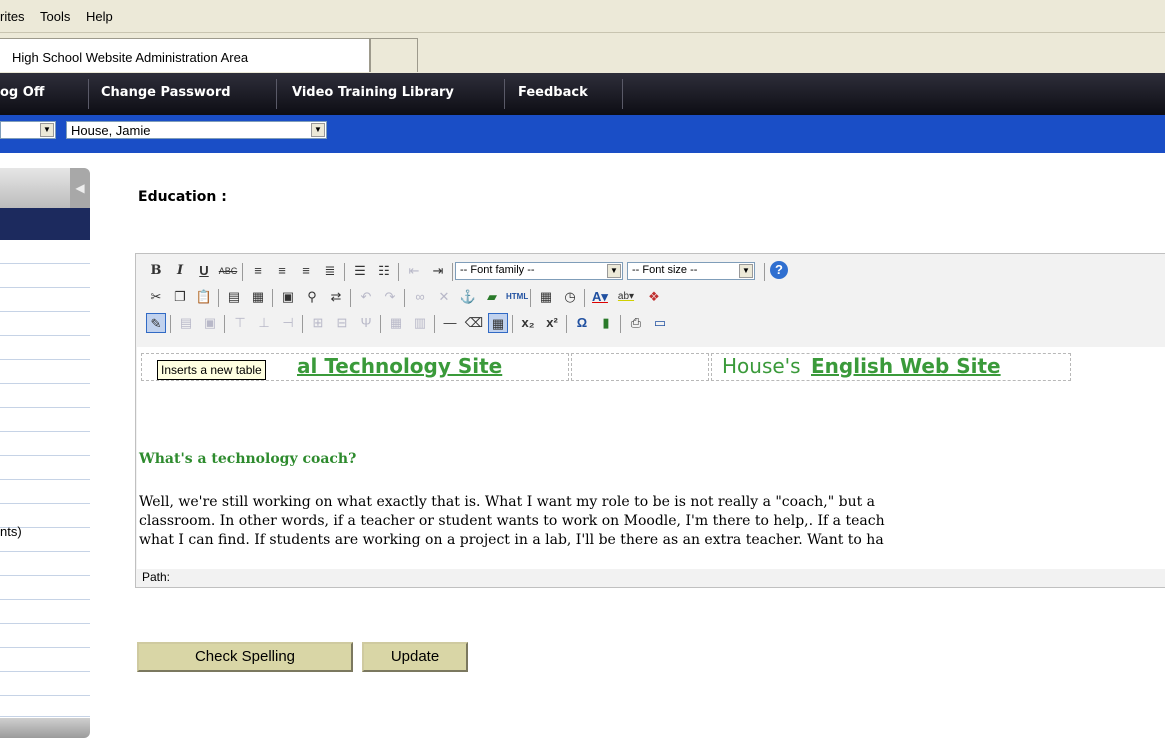 This screenshot has width=1165, height=742. I want to click on link-icon: ∞, so click(420, 297).